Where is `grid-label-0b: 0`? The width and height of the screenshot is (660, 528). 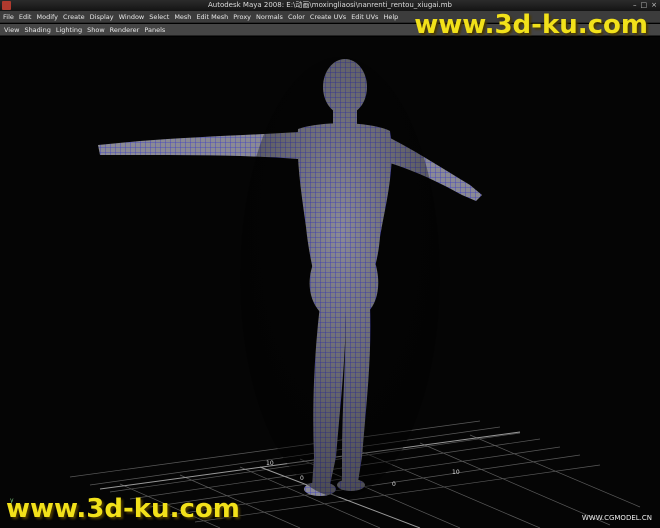
grid-label-0b: 0 is located at coordinates (394, 484).